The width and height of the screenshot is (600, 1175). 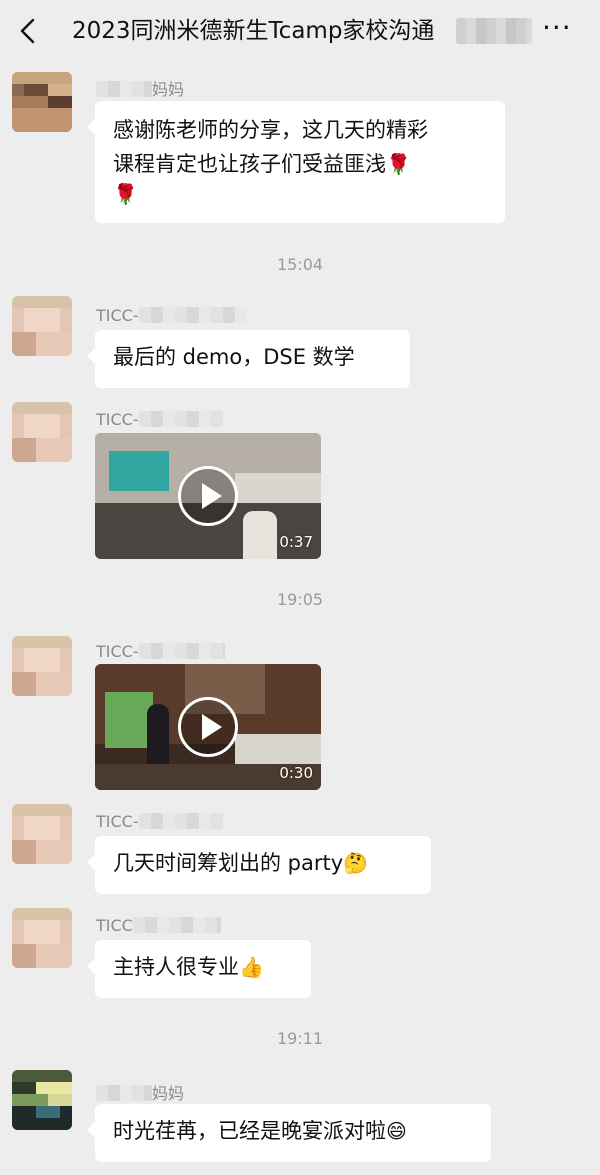 What do you see at coordinates (251, 967) in the screenshot?
I see `thumbs-up-icon: 👍` at bounding box center [251, 967].